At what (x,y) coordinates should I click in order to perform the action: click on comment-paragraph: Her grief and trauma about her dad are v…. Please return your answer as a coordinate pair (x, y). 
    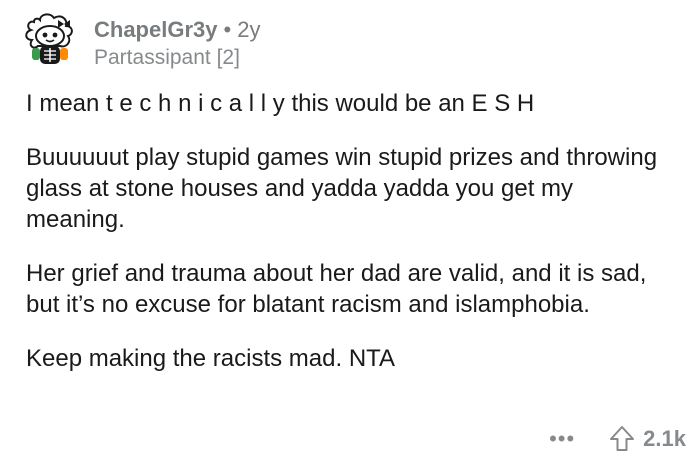
    Looking at the image, I should click on (336, 289).